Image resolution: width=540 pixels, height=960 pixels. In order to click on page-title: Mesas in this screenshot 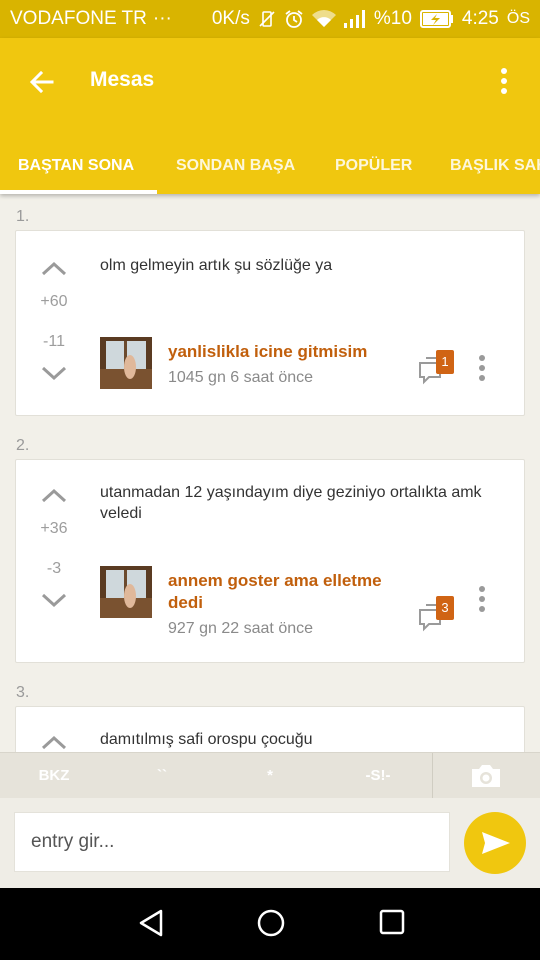, I will do `click(122, 79)`.